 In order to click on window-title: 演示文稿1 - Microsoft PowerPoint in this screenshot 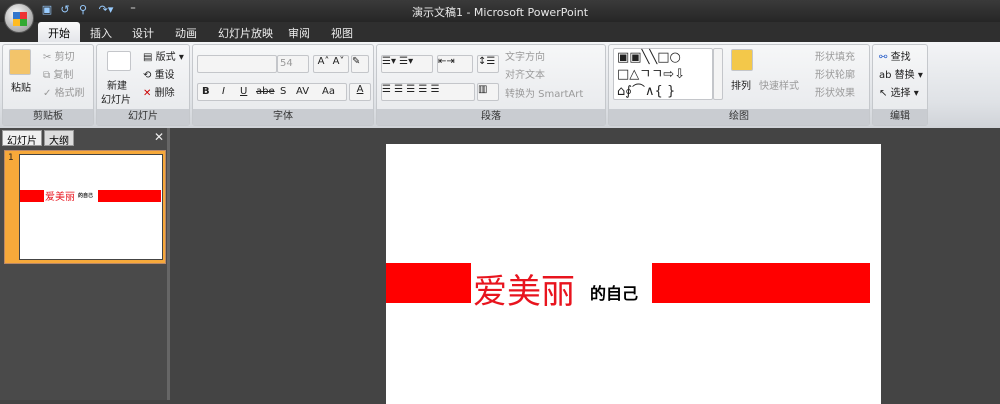, I will do `click(500, 12)`.